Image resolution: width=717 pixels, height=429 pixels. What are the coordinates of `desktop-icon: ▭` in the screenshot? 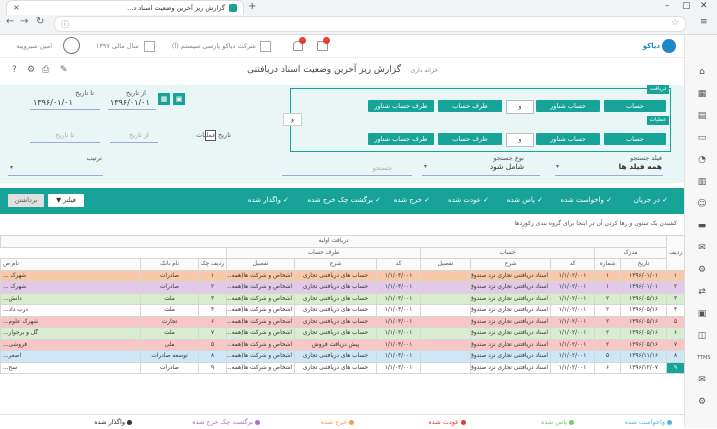 It's located at (702, 138).